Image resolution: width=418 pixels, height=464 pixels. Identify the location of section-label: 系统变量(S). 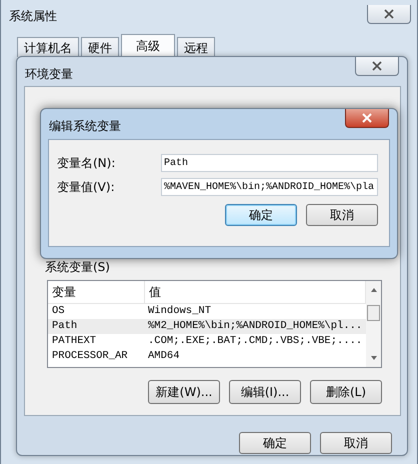
(78, 267).